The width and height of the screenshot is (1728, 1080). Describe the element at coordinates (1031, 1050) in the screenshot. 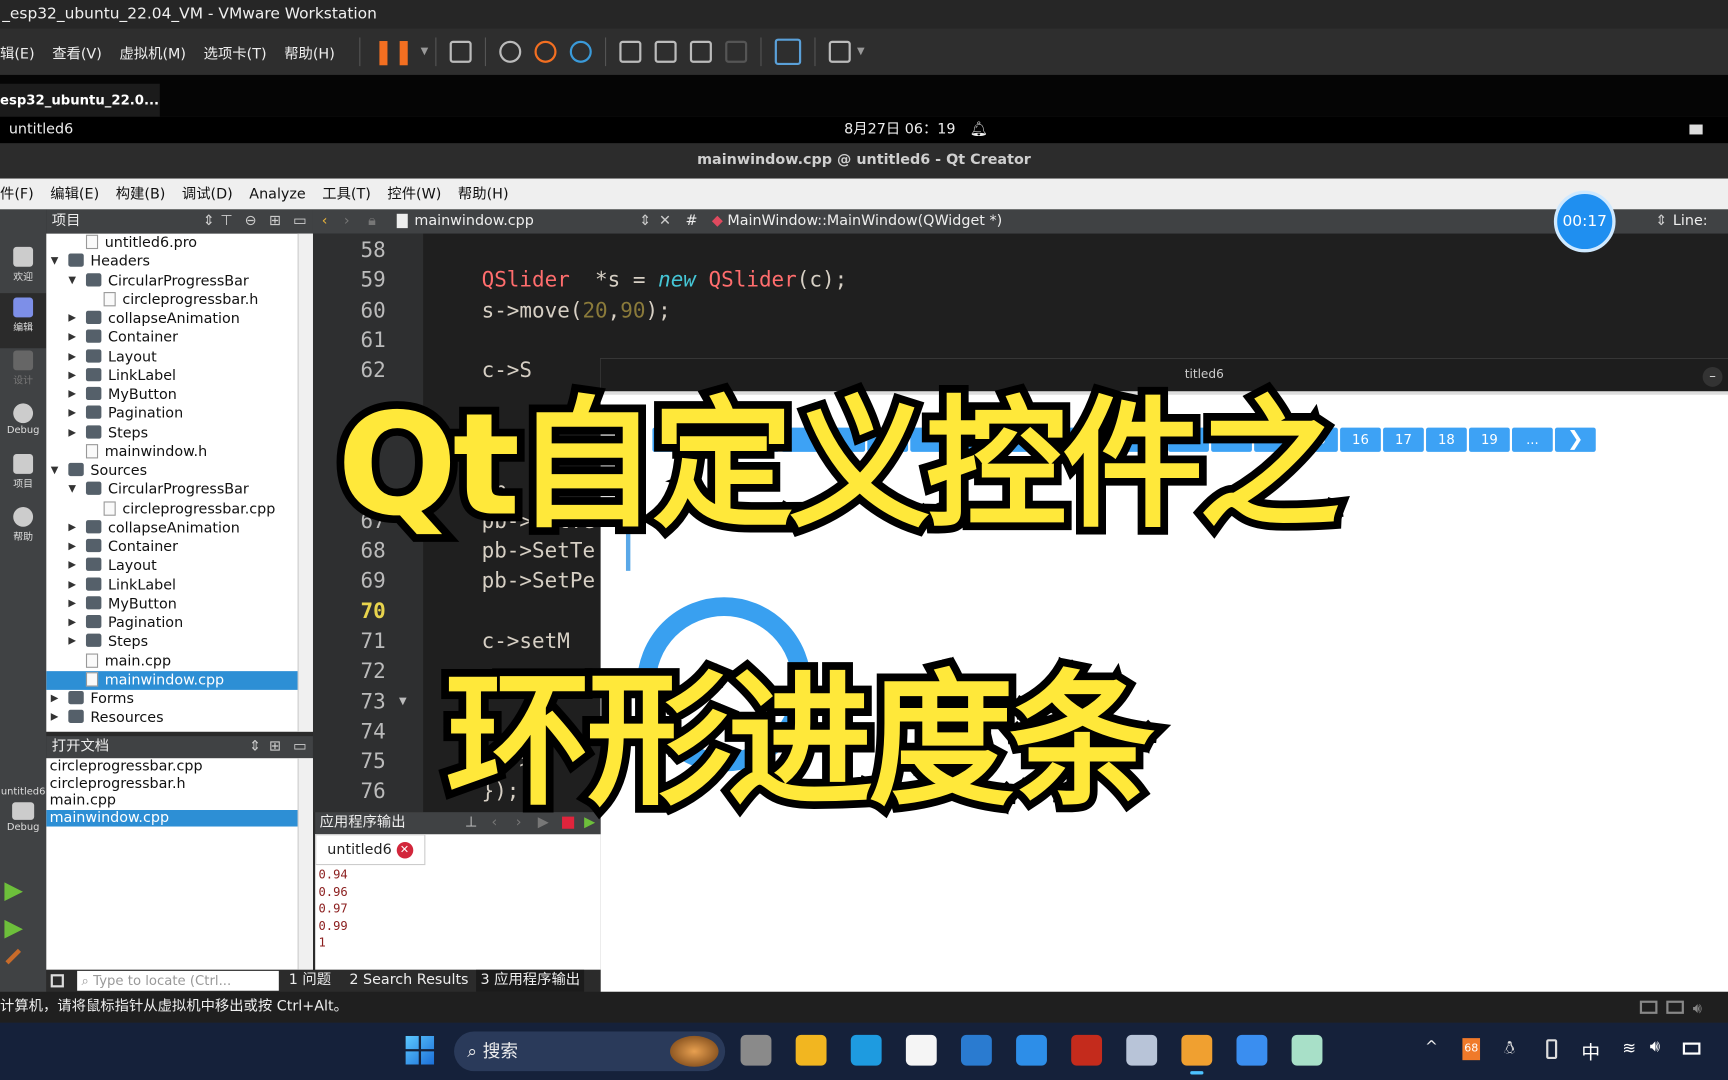

I see `vscode-icon` at that location.